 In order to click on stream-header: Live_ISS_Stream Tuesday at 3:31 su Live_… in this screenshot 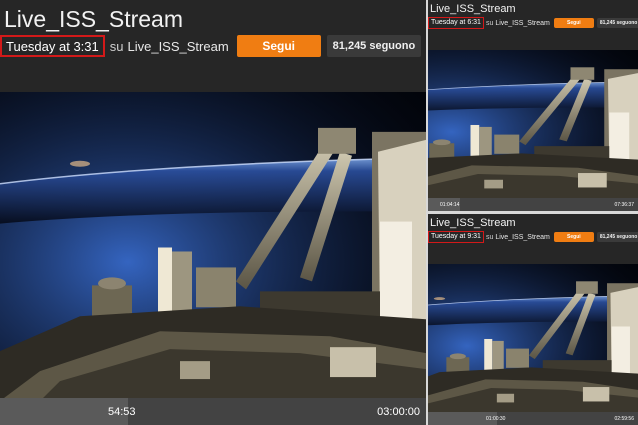, I will do `click(213, 46)`.